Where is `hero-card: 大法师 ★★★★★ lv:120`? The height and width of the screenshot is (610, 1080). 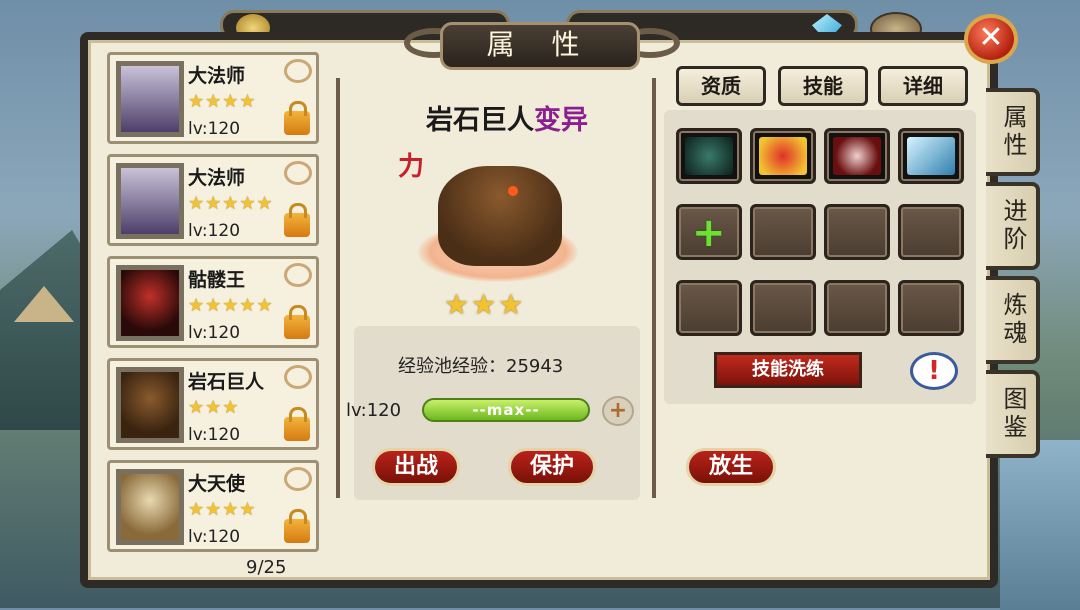
hero-card: 大法师 ★★★★★ lv:120 is located at coordinates (213, 200).